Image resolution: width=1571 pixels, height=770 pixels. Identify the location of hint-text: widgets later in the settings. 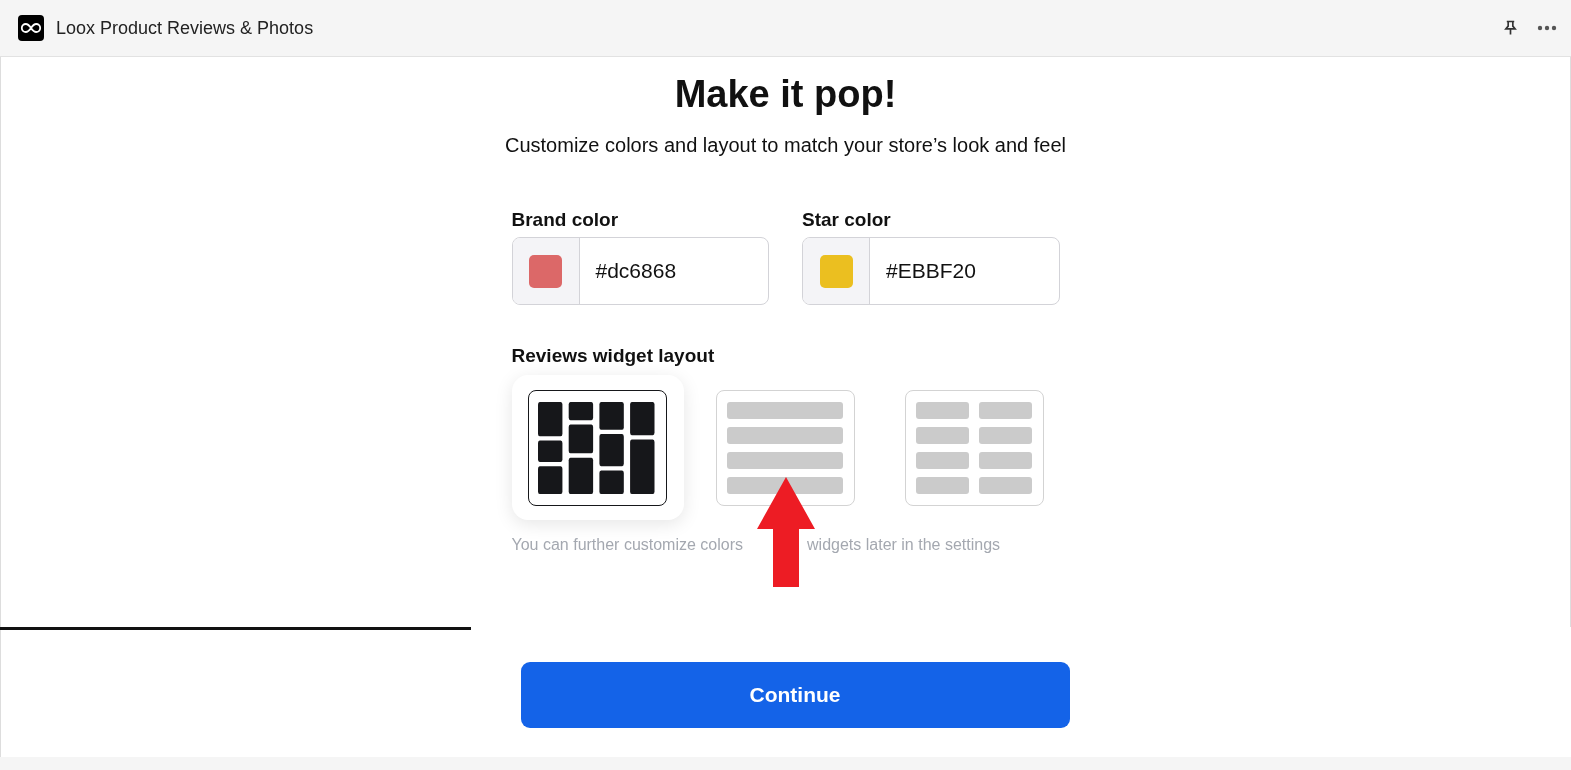
(904, 545).